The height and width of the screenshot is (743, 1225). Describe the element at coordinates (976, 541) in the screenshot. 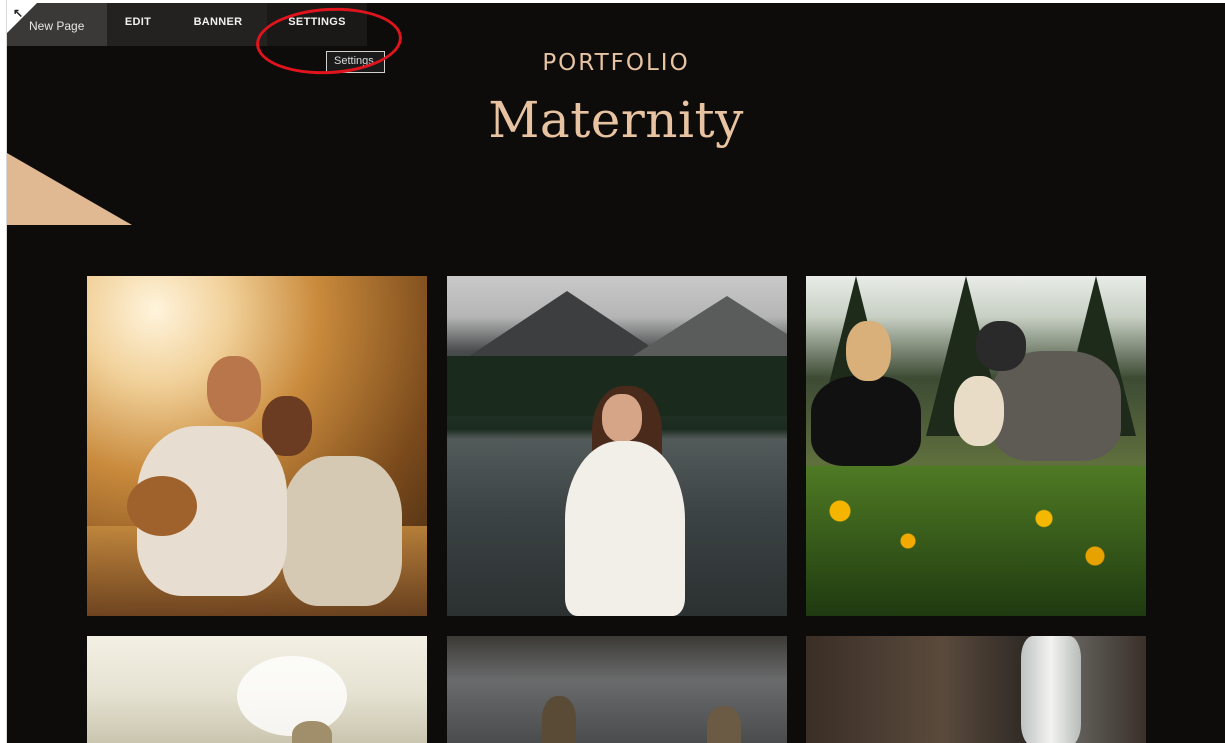

I see `wildflower-meadow` at that location.